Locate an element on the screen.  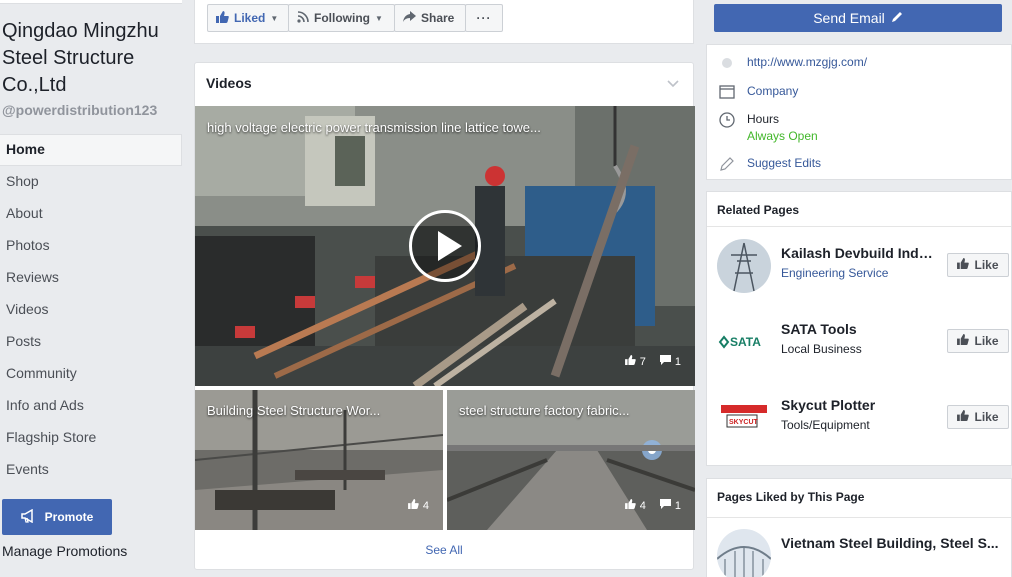
video-stats: 4 1 is located at coordinates (652, 505).